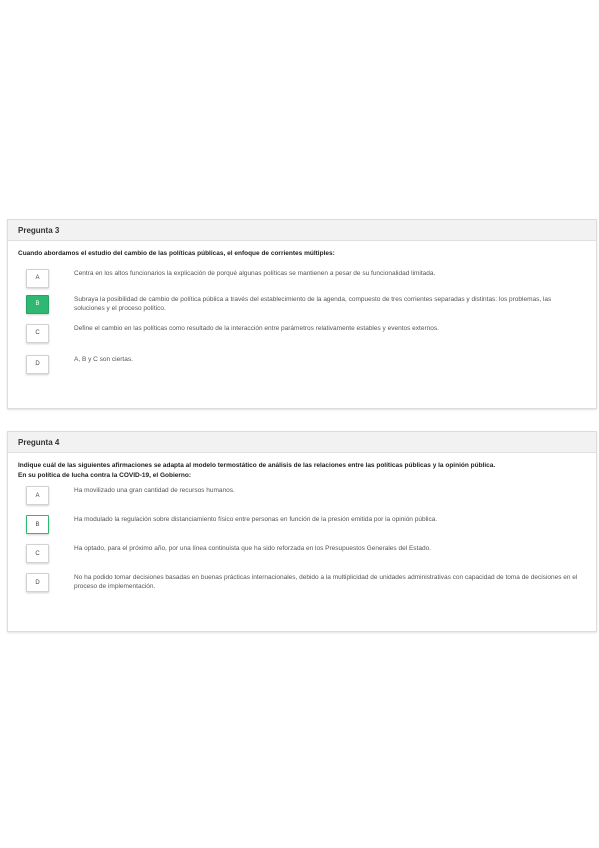 The height and width of the screenshot is (848, 599). I want to click on question-header: Pregunta 4, so click(302, 442).